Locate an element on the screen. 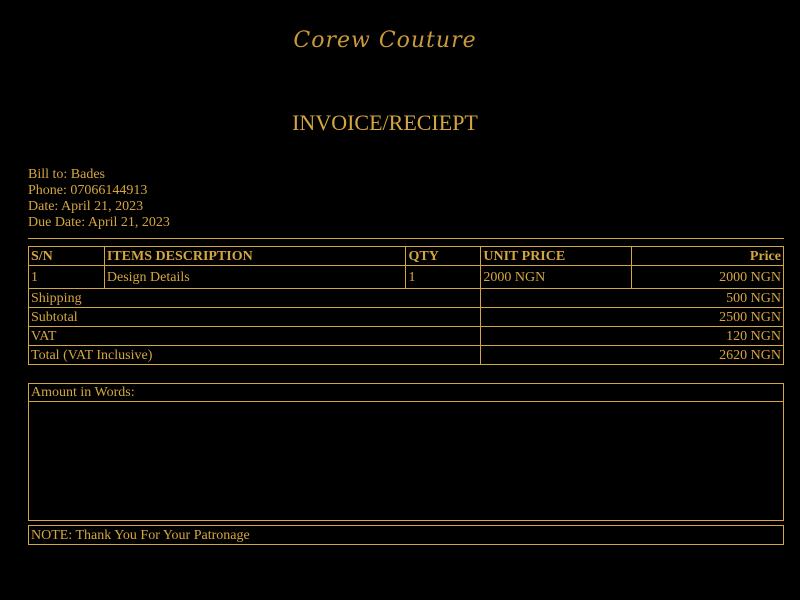 This screenshot has width=800, height=600. table-row: 1 Design Details 1 2000 NGN 2000 NGN is located at coordinates (406, 277).